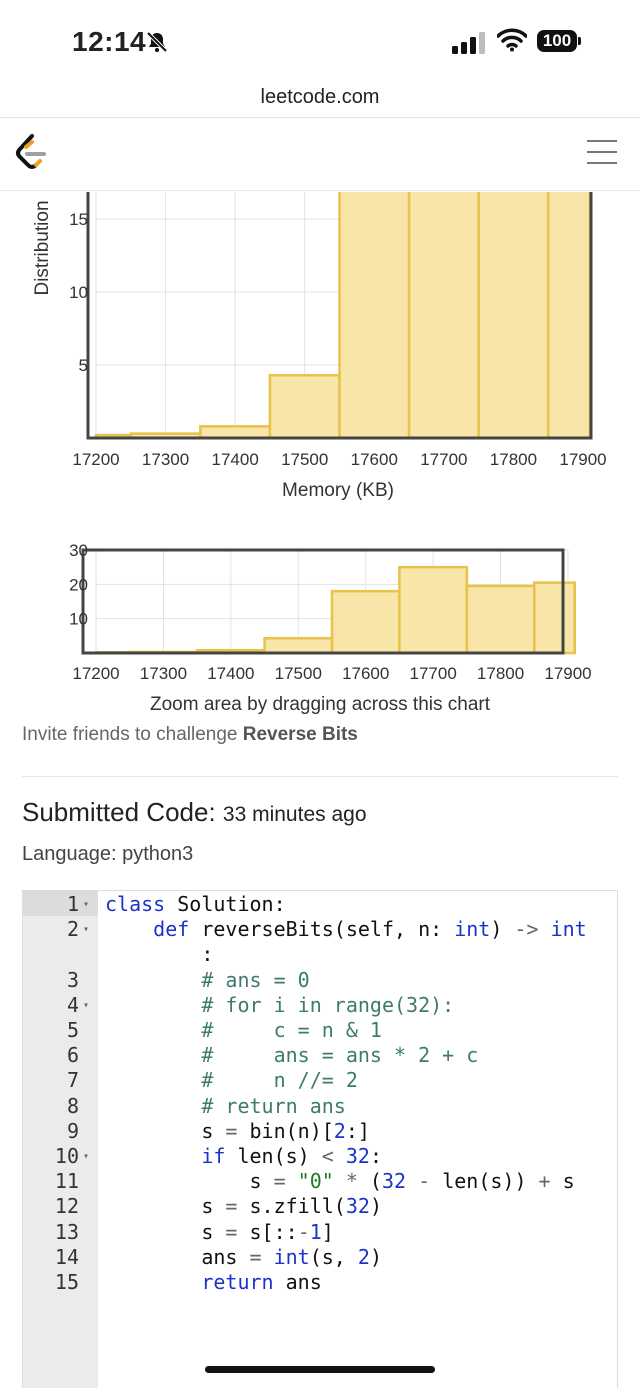 The height and width of the screenshot is (1388, 640). Describe the element at coordinates (291, 1156) in the screenshot. I see `code-text: if len(s) < 32:` at that location.